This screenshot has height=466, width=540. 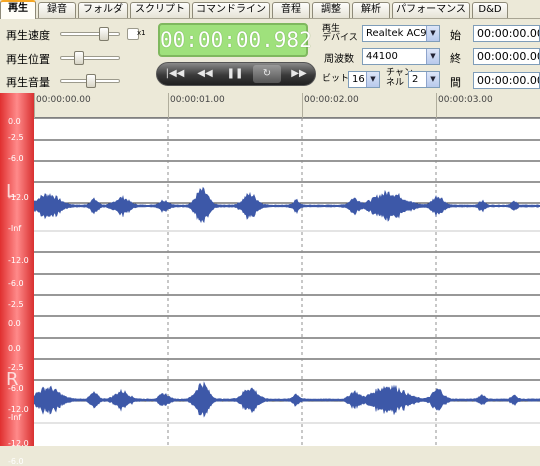 What do you see at coordinates (141, 33) in the screenshot?
I see `speed-unit: x1` at bounding box center [141, 33].